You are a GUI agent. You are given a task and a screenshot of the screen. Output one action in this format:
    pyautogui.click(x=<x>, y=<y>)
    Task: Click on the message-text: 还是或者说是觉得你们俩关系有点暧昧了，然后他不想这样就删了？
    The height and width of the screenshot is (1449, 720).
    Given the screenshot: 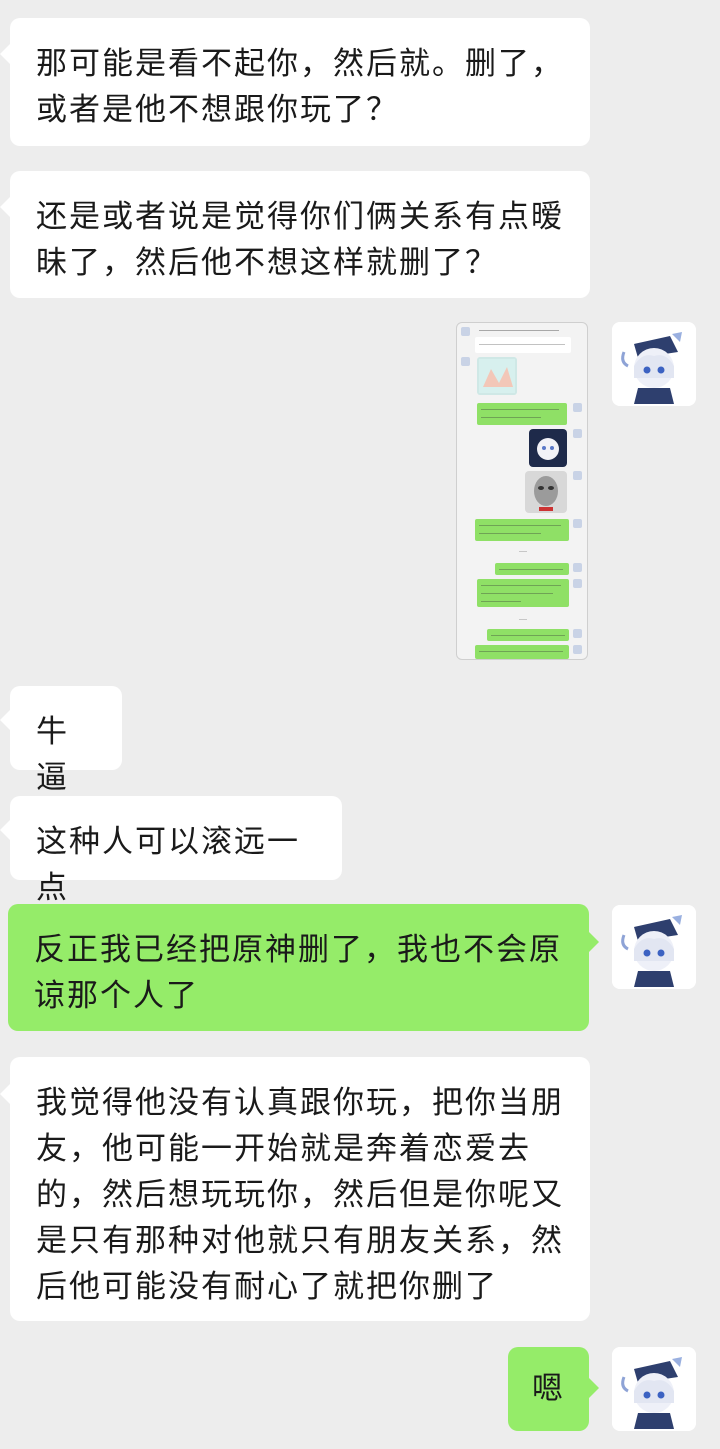 What is the action you would take?
    pyautogui.click(x=300, y=240)
    